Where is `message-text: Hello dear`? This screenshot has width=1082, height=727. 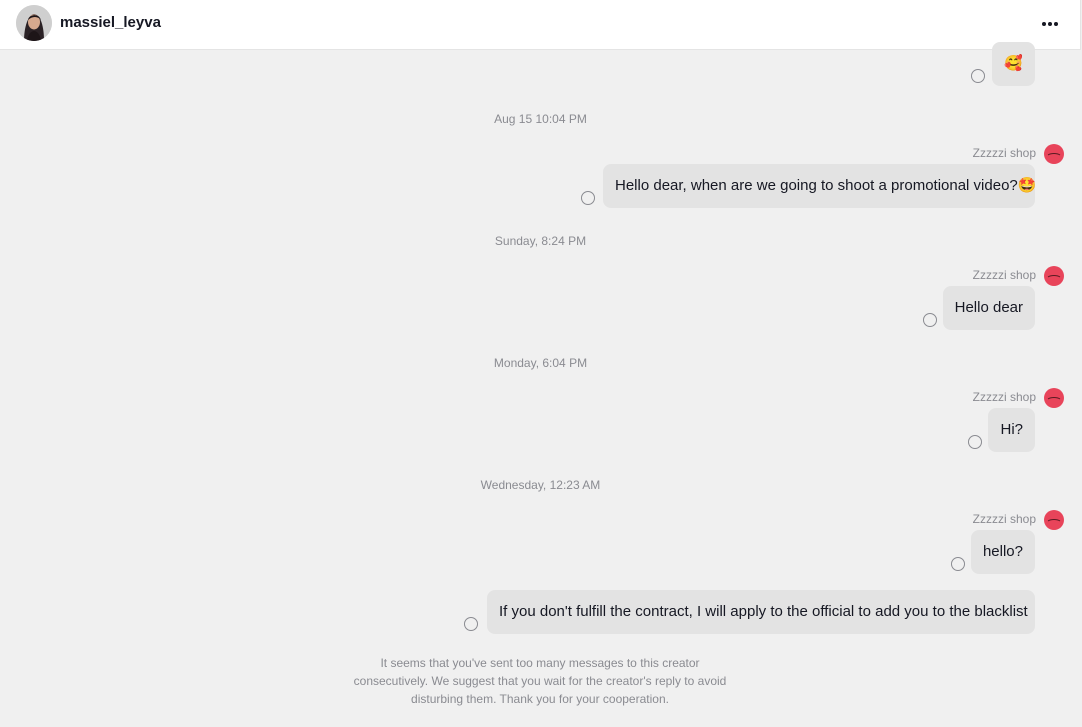
message-text: Hello dear is located at coordinates (988, 307).